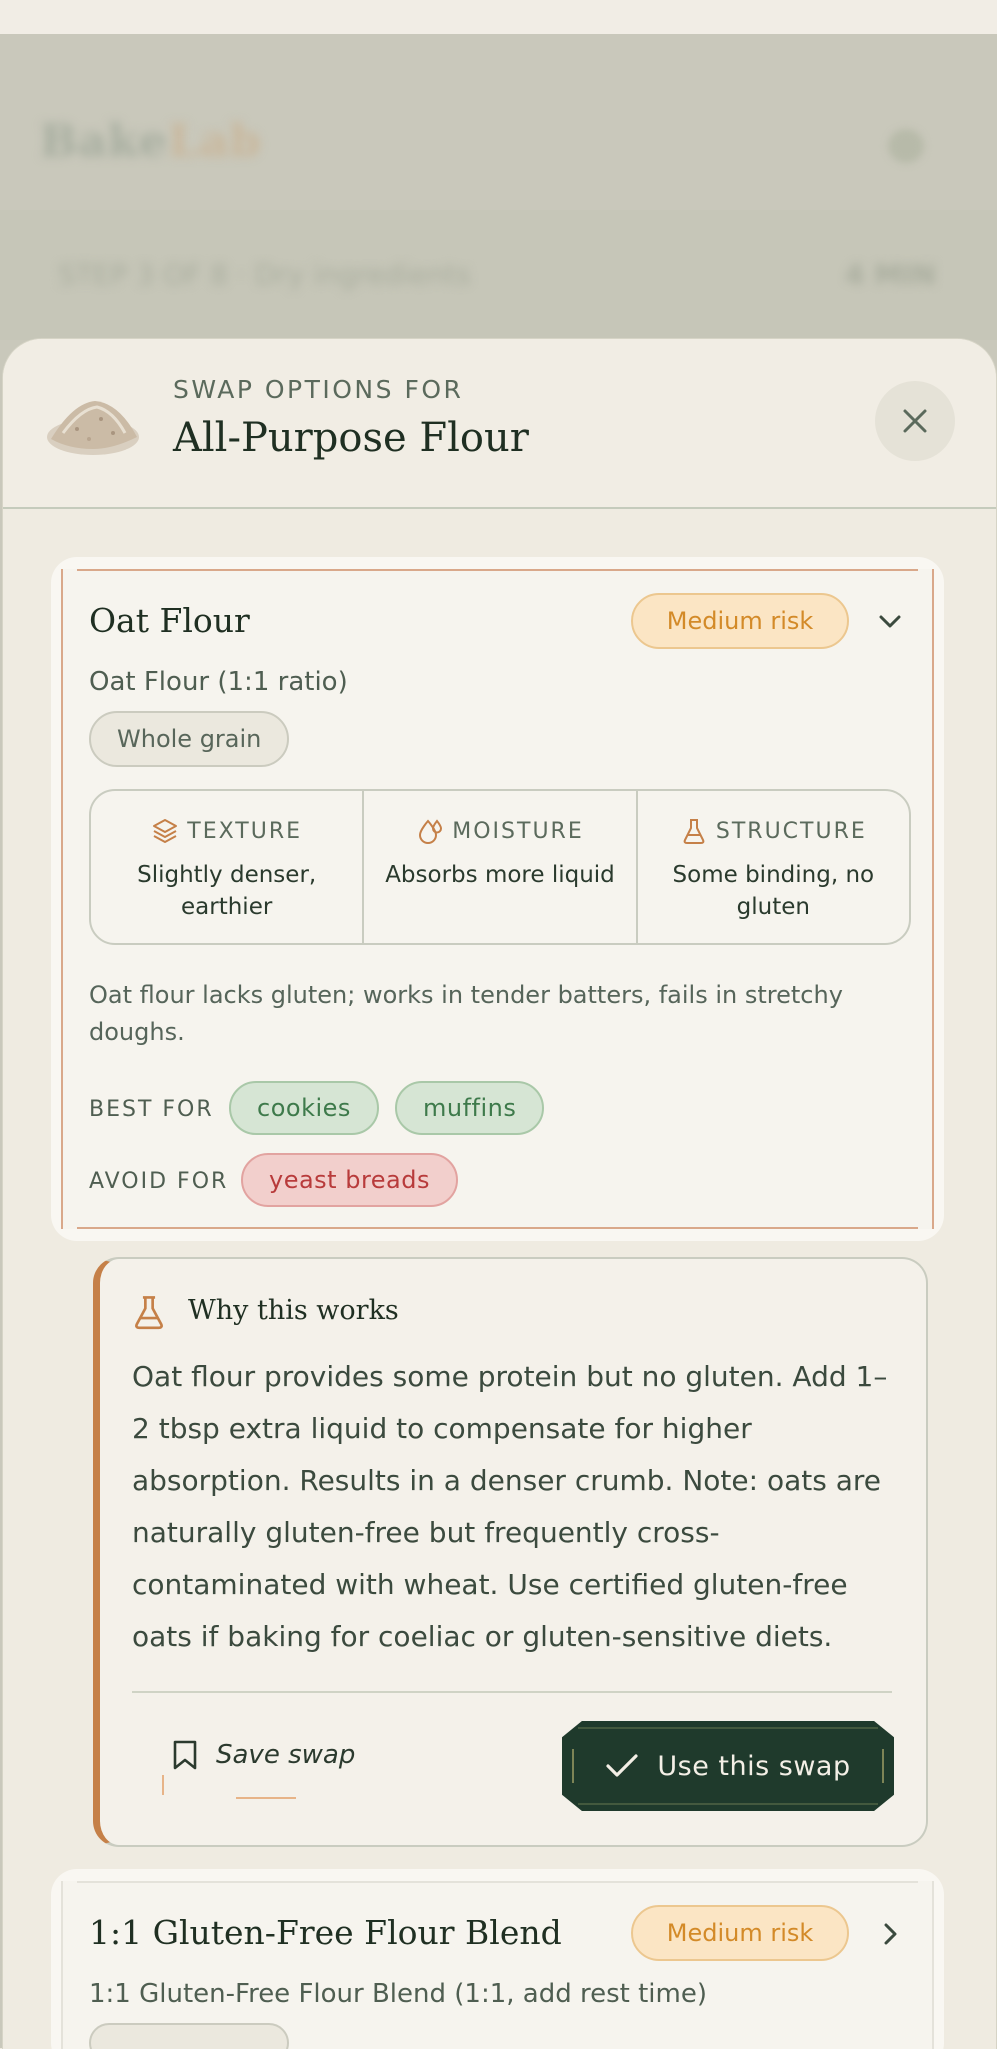  I want to click on property-value: Absorbs more liquid, so click(500, 875).